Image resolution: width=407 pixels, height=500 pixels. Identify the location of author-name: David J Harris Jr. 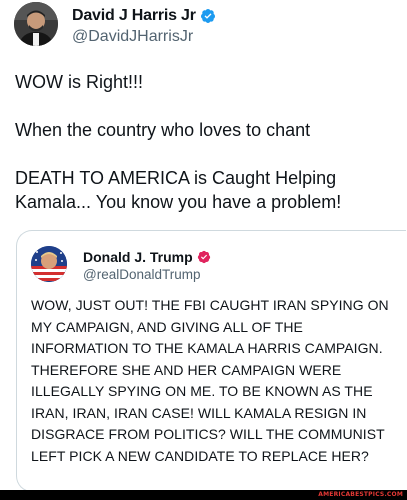
(134, 16).